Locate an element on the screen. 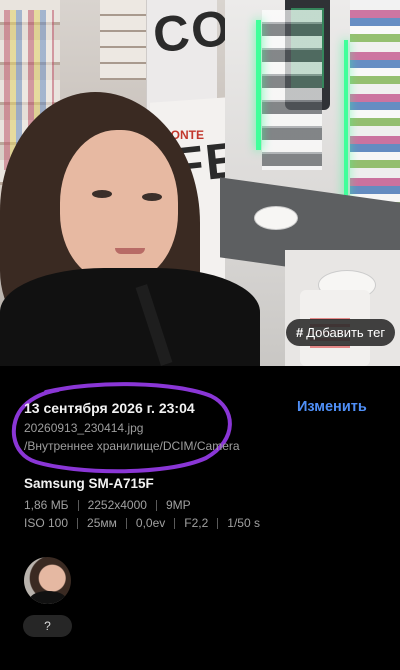 This screenshot has height=670, width=400. aperture: F2,2 is located at coordinates (196, 523).